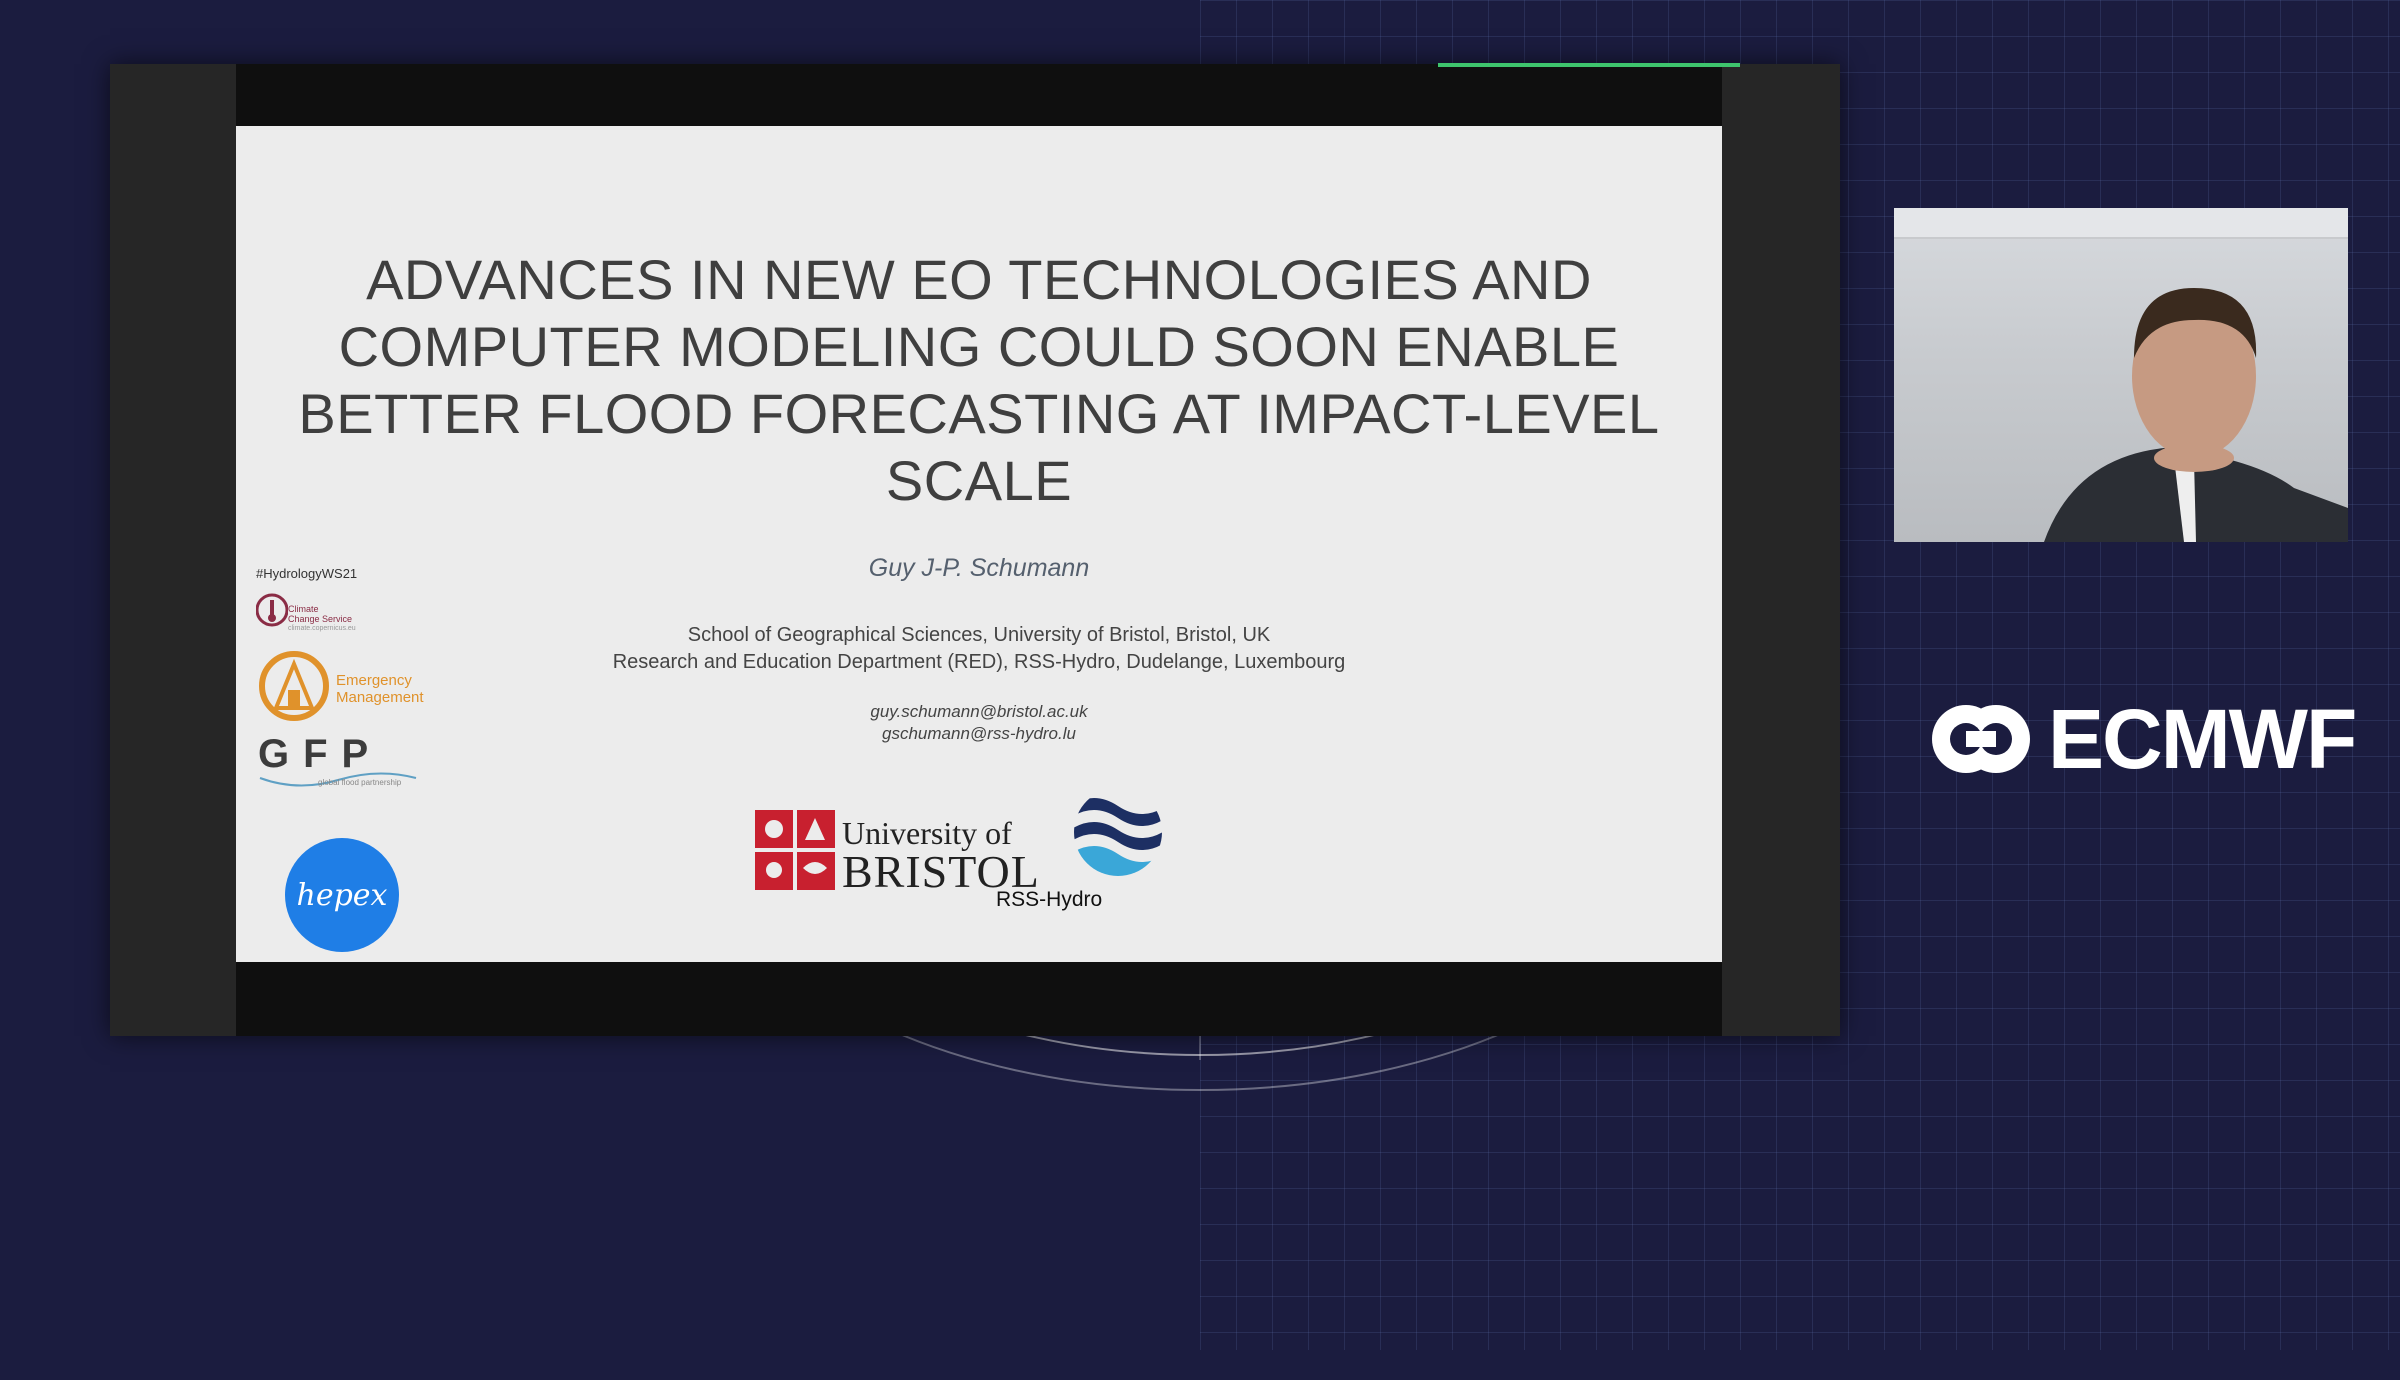 The height and width of the screenshot is (1380, 2400). Describe the element at coordinates (941, 856) in the screenshot. I see `bristol-logo-text: University of BRISTOL` at that location.